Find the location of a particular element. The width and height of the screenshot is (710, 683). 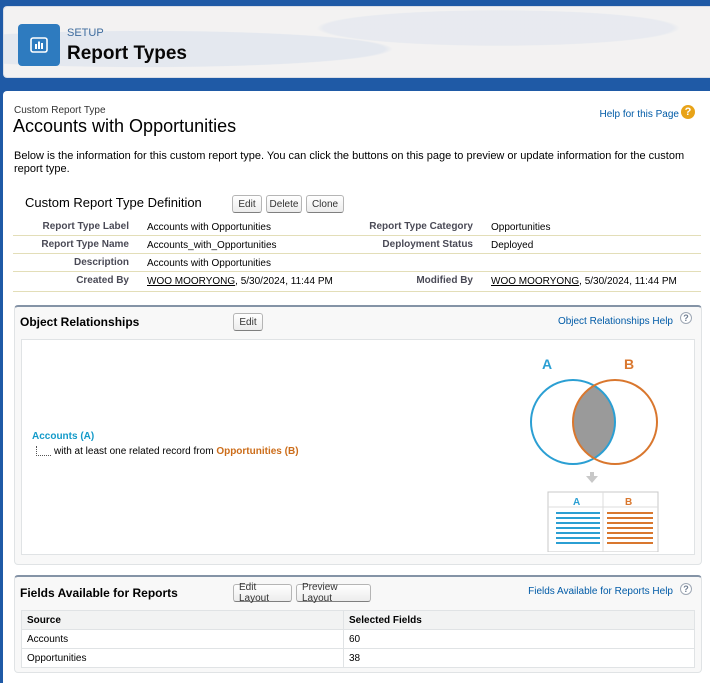

report-type-label-value: Accounts with Opportunities is located at coordinates (209, 227).